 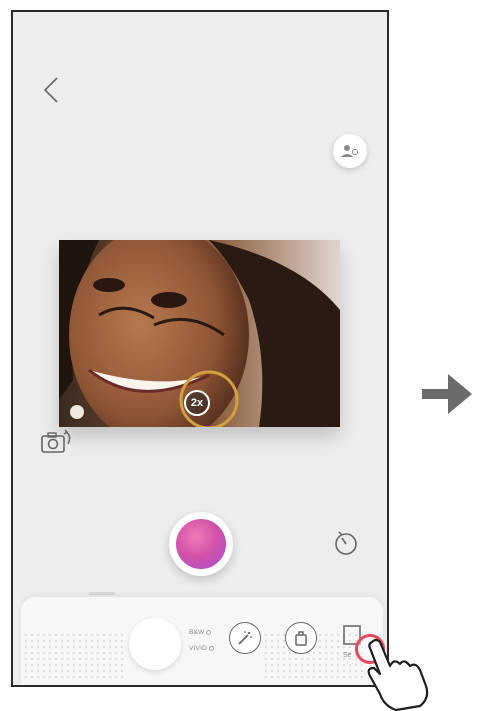 What do you see at coordinates (346, 543) in the screenshot?
I see `timer-icon` at bounding box center [346, 543].